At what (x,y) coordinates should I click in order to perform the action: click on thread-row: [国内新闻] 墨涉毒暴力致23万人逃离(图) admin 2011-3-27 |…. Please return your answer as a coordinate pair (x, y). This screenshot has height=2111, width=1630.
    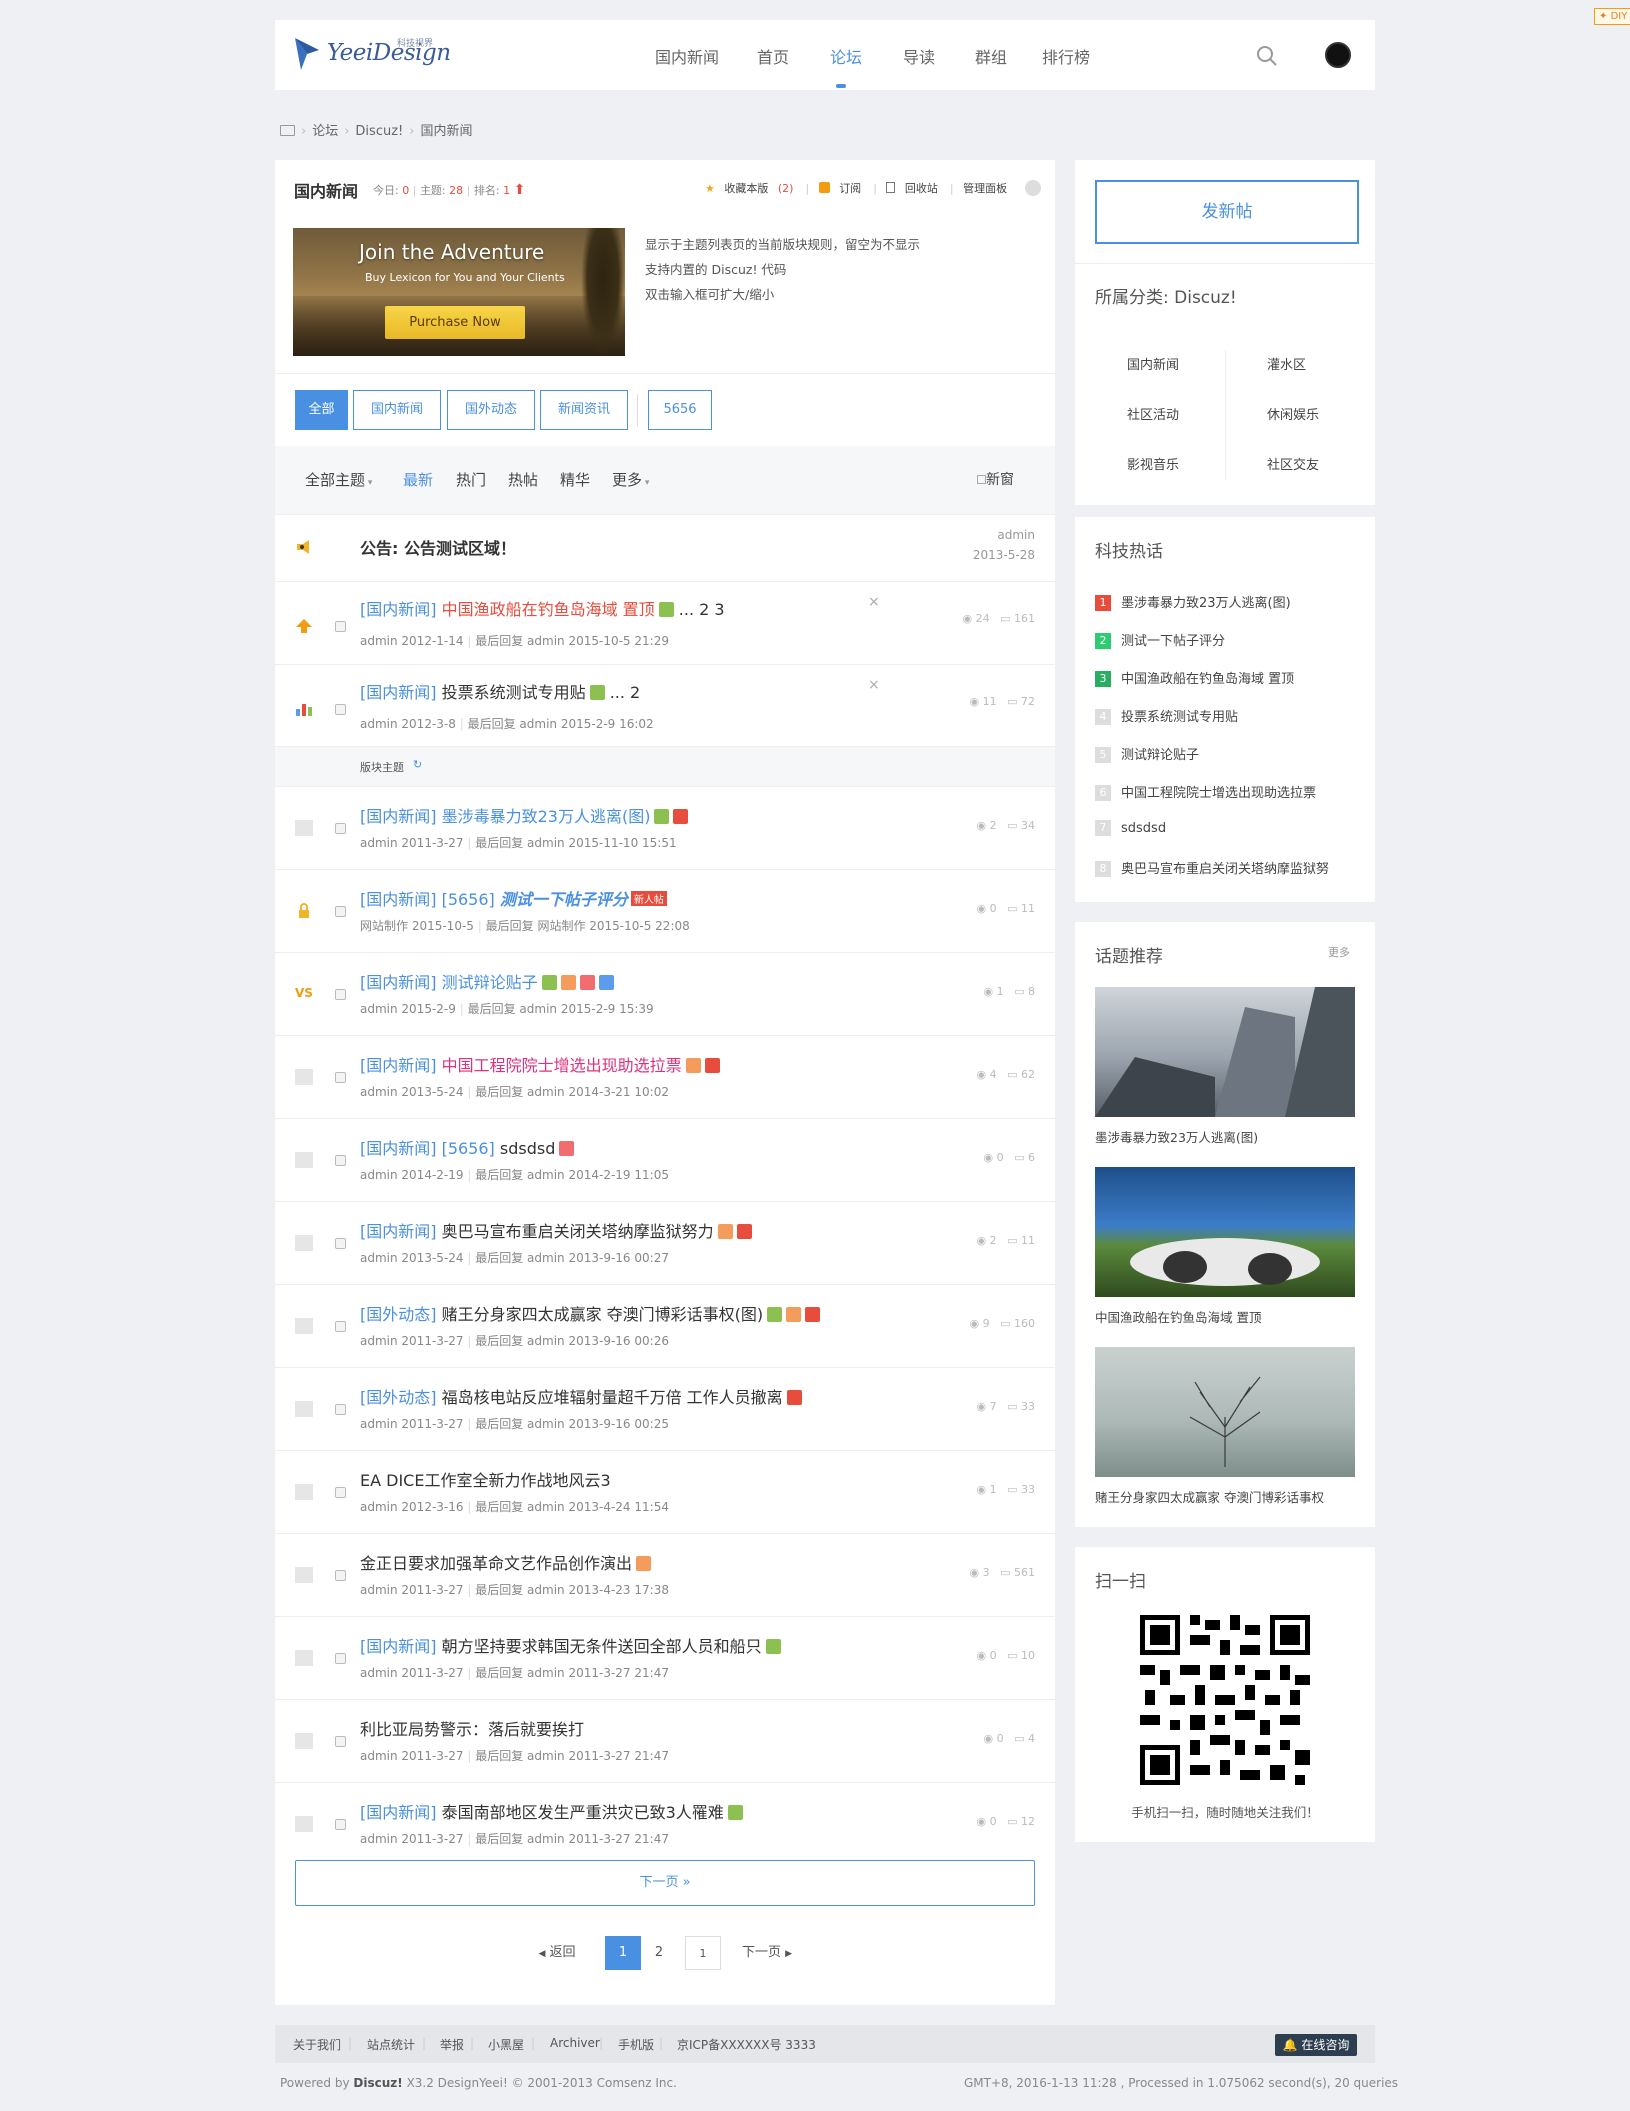
    Looking at the image, I should click on (665, 827).